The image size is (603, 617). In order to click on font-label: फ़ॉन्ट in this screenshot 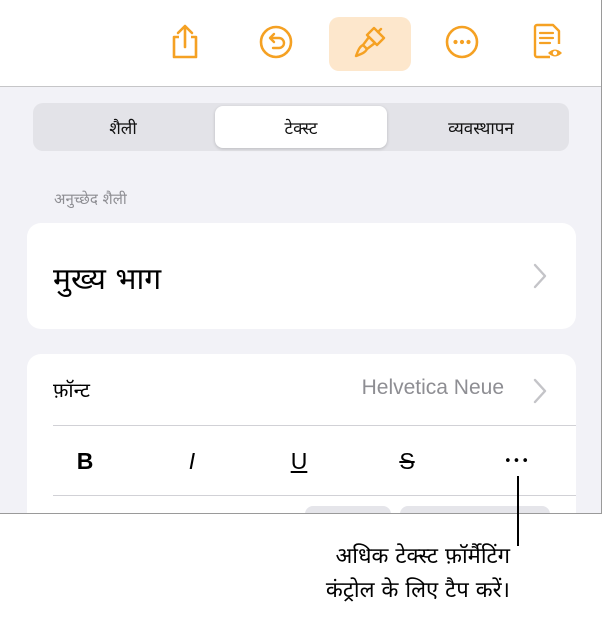, I will do `click(71, 390)`.